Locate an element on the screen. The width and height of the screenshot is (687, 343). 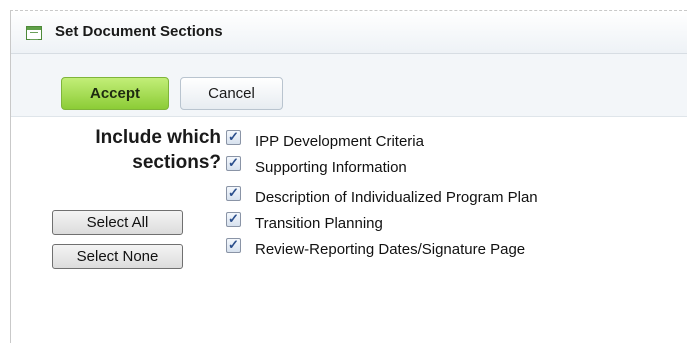
section-row: ✓ IPP Development Criteria is located at coordinates (436, 141).